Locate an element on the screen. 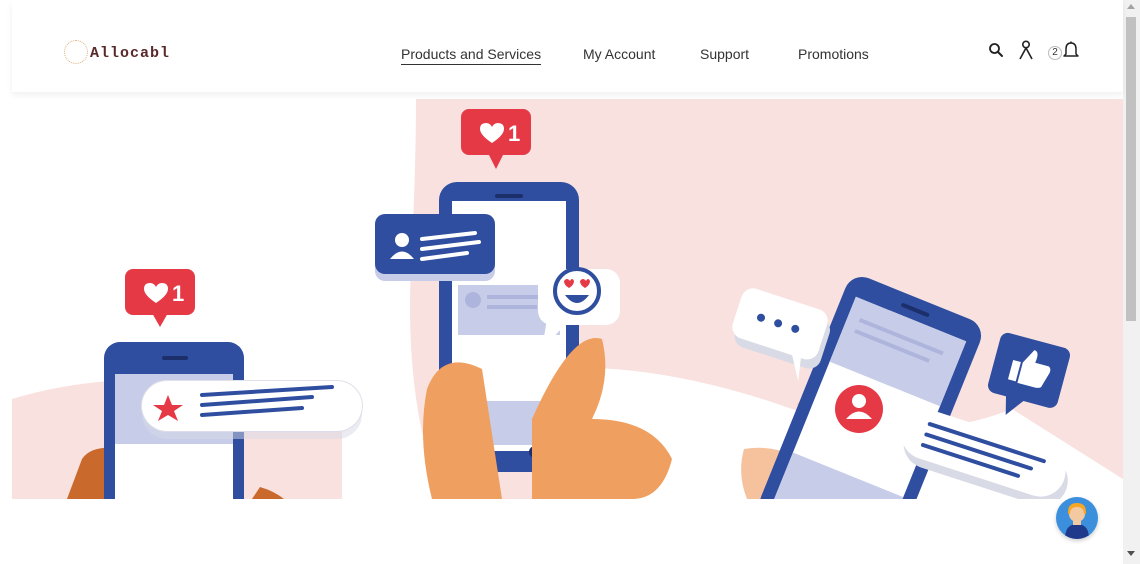  search-icon is located at coordinates (996, 50).